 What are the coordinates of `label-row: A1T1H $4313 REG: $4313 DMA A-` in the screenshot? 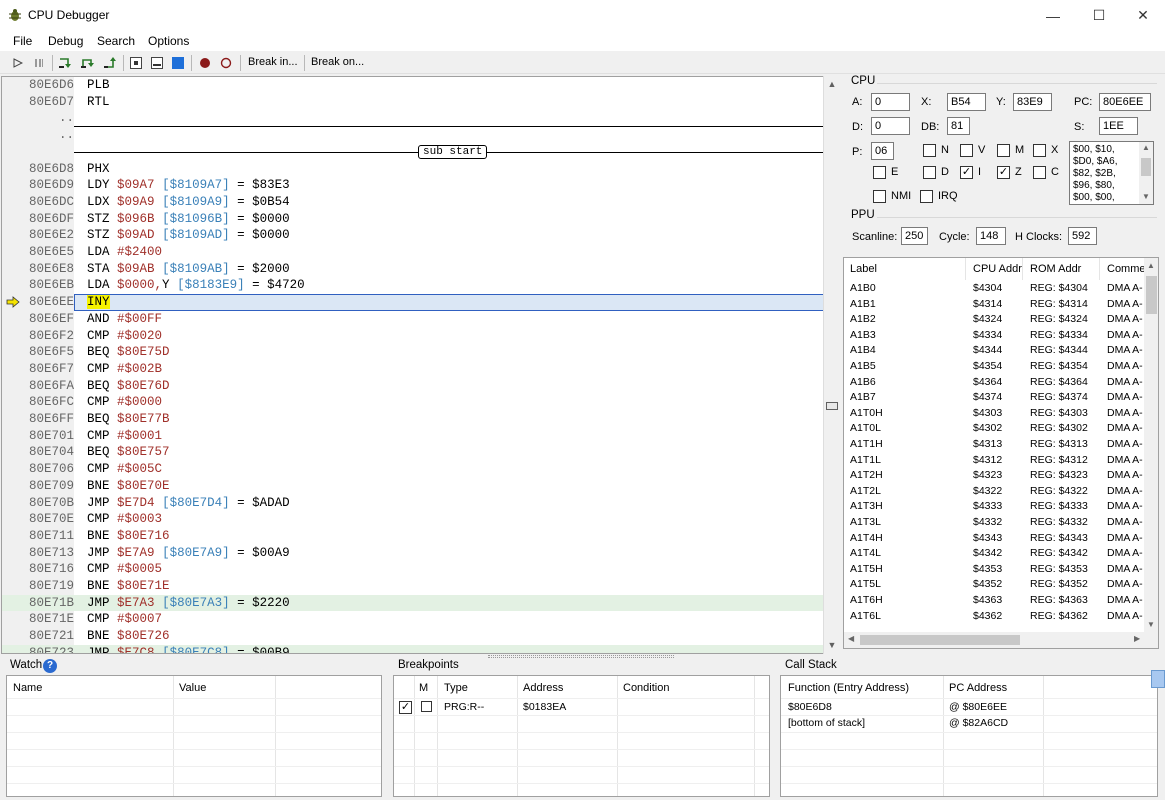 It's located at (994, 445).